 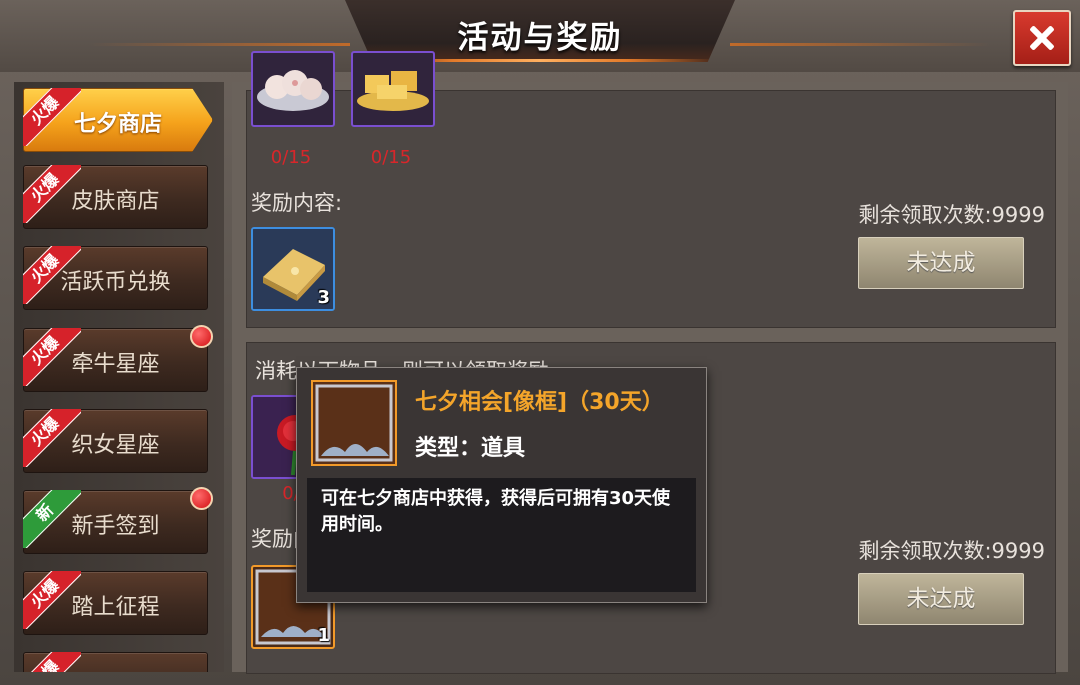 What do you see at coordinates (293, 269) in the screenshot?
I see `reward-item-case: 3` at bounding box center [293, 269].